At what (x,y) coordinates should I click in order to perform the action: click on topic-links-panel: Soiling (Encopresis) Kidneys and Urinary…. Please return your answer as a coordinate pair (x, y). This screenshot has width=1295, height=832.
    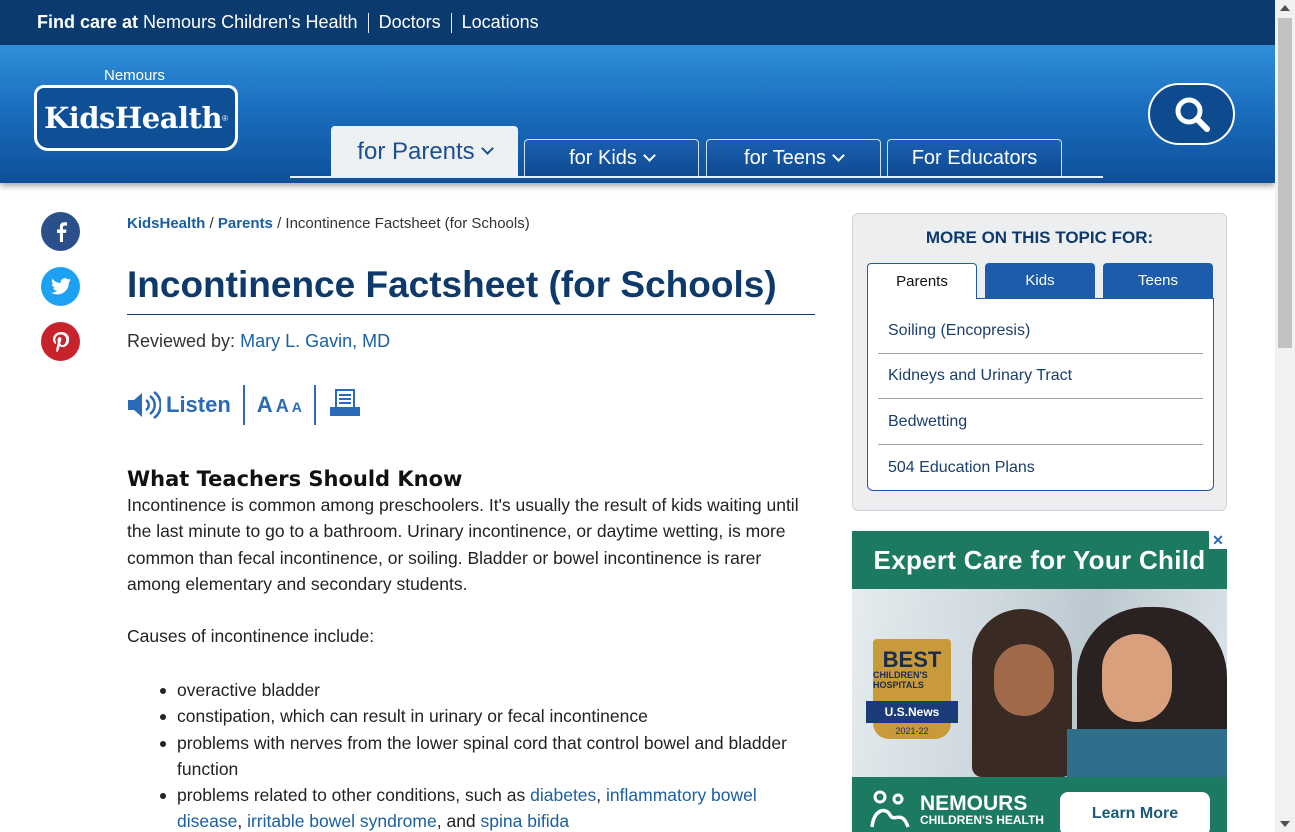
    Looking at the image, I should click on (1040, 394).